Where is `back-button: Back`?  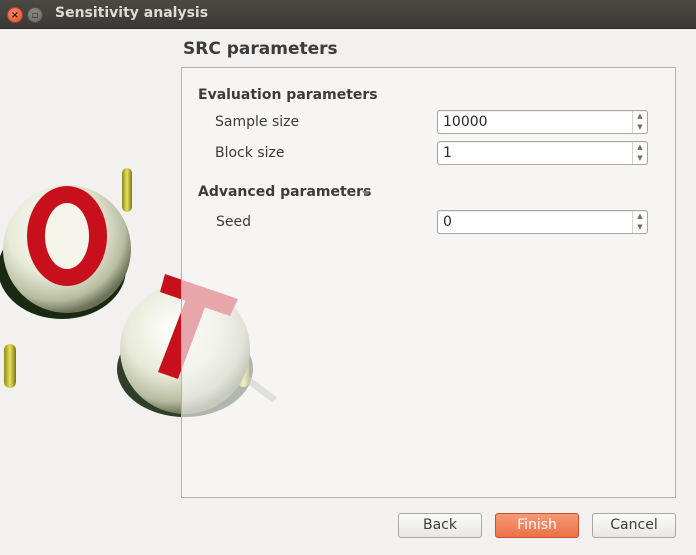
back-button: Back is located at coordinates (440, 525).